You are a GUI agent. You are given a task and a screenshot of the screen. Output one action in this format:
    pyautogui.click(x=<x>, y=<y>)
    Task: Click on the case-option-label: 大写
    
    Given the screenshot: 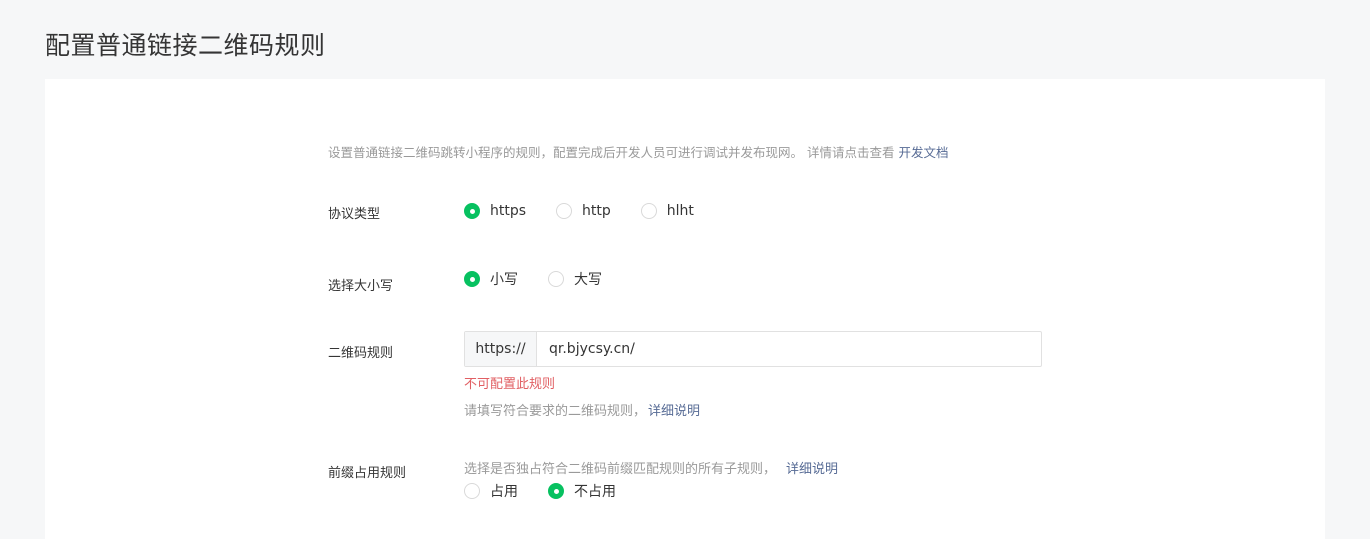 What is the action you would take?
    pyautogui.click(x=588, y=280)
    